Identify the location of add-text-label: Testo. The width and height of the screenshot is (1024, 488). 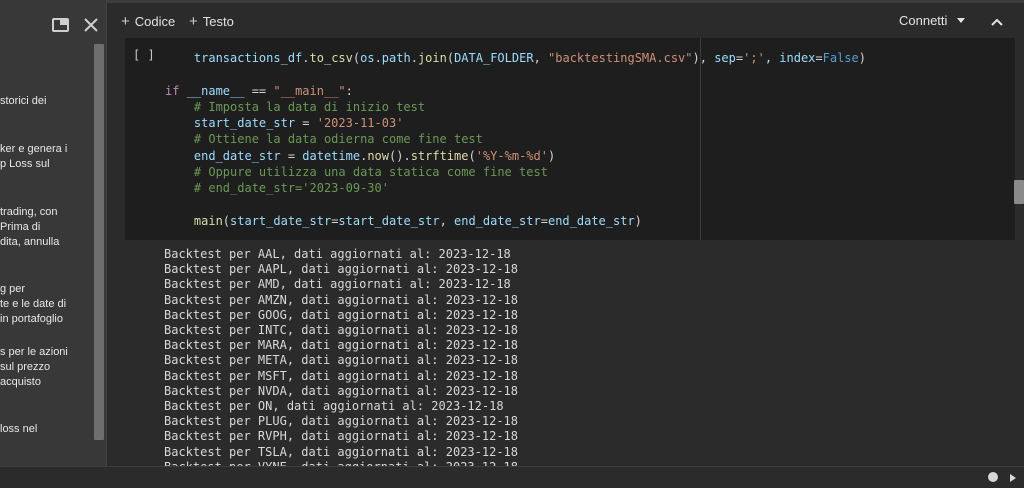
(218, 21).